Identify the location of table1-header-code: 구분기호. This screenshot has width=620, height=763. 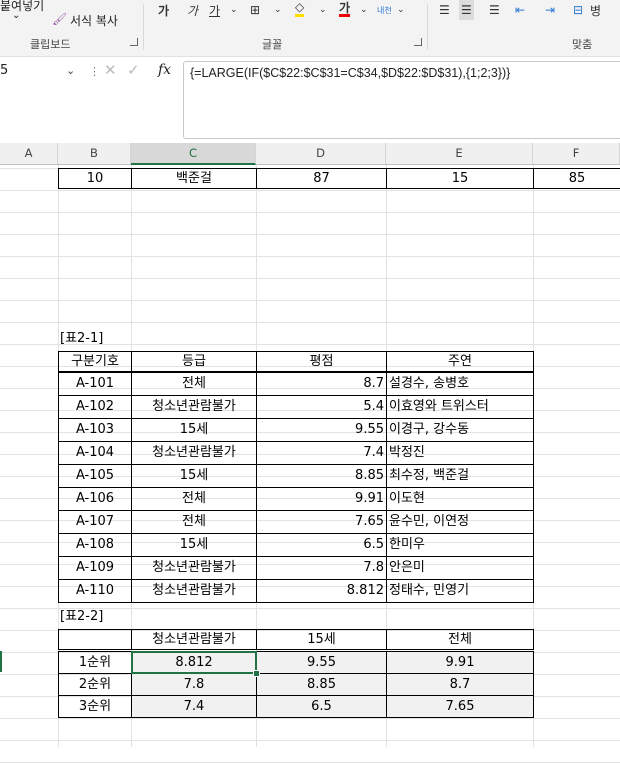
(95, 361).